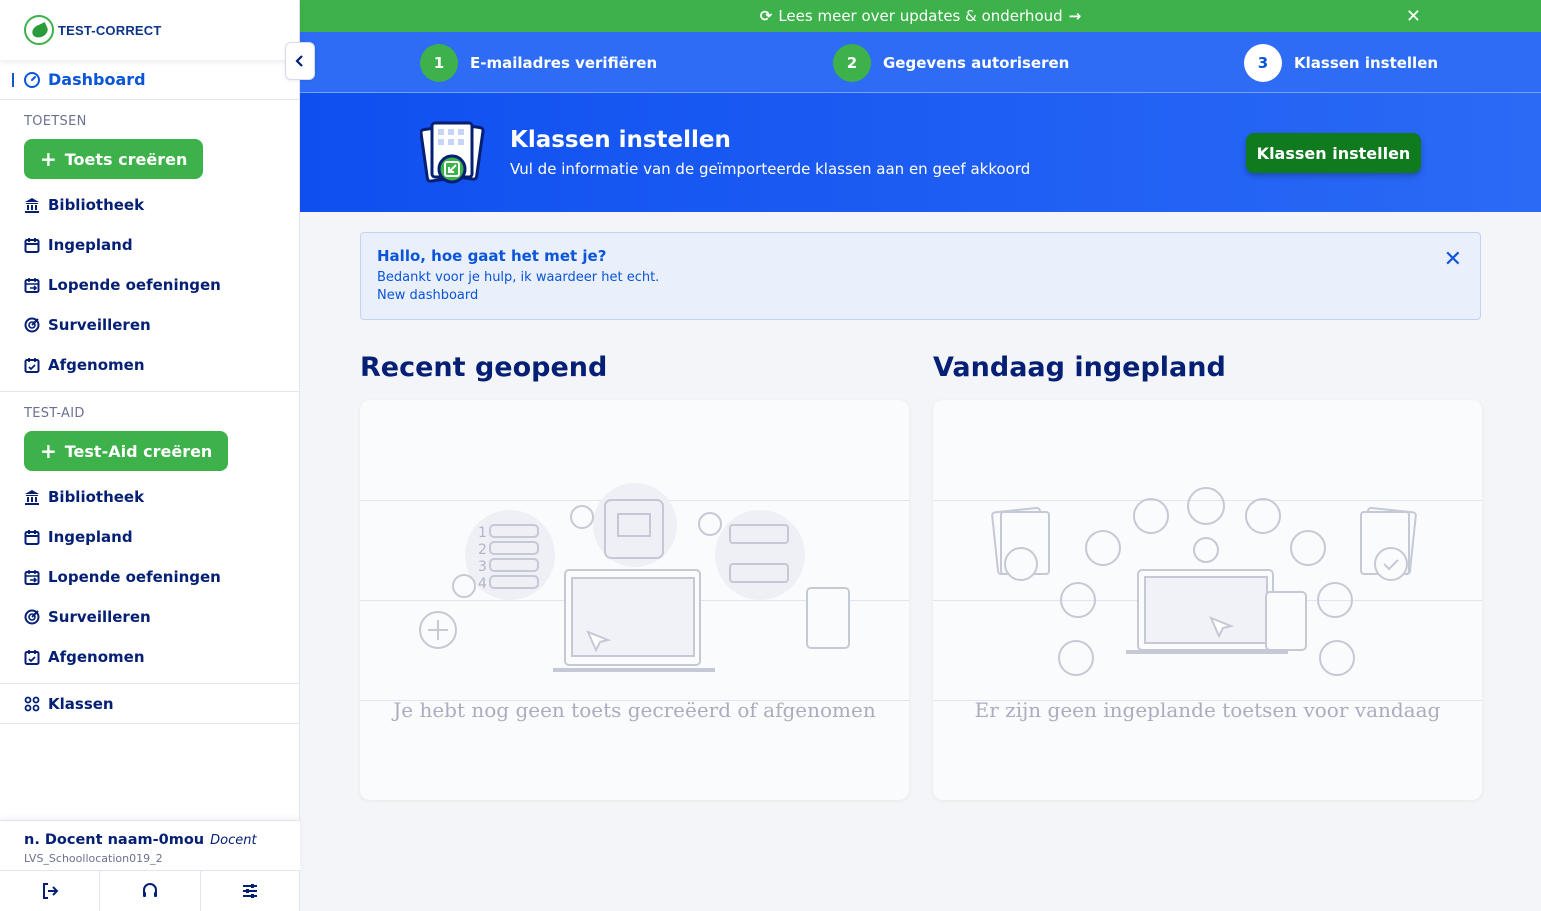  I want to click on svg-text: 2, so click(482, 550).